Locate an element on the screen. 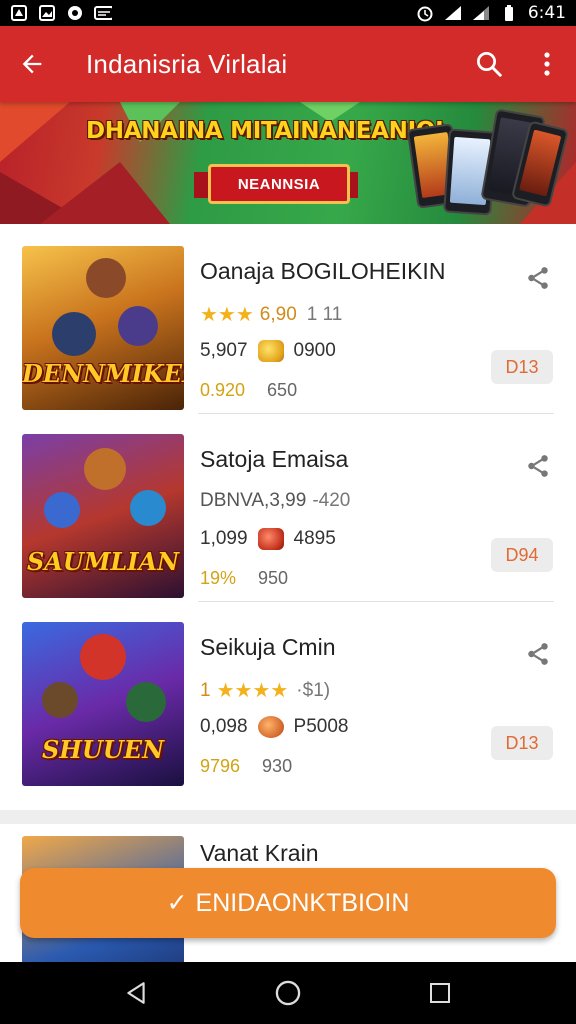 The height and width of the screenshot is (1024, 576). rating-row: 1 ★★★★ ·$1) is located at coordinates (265, 690).